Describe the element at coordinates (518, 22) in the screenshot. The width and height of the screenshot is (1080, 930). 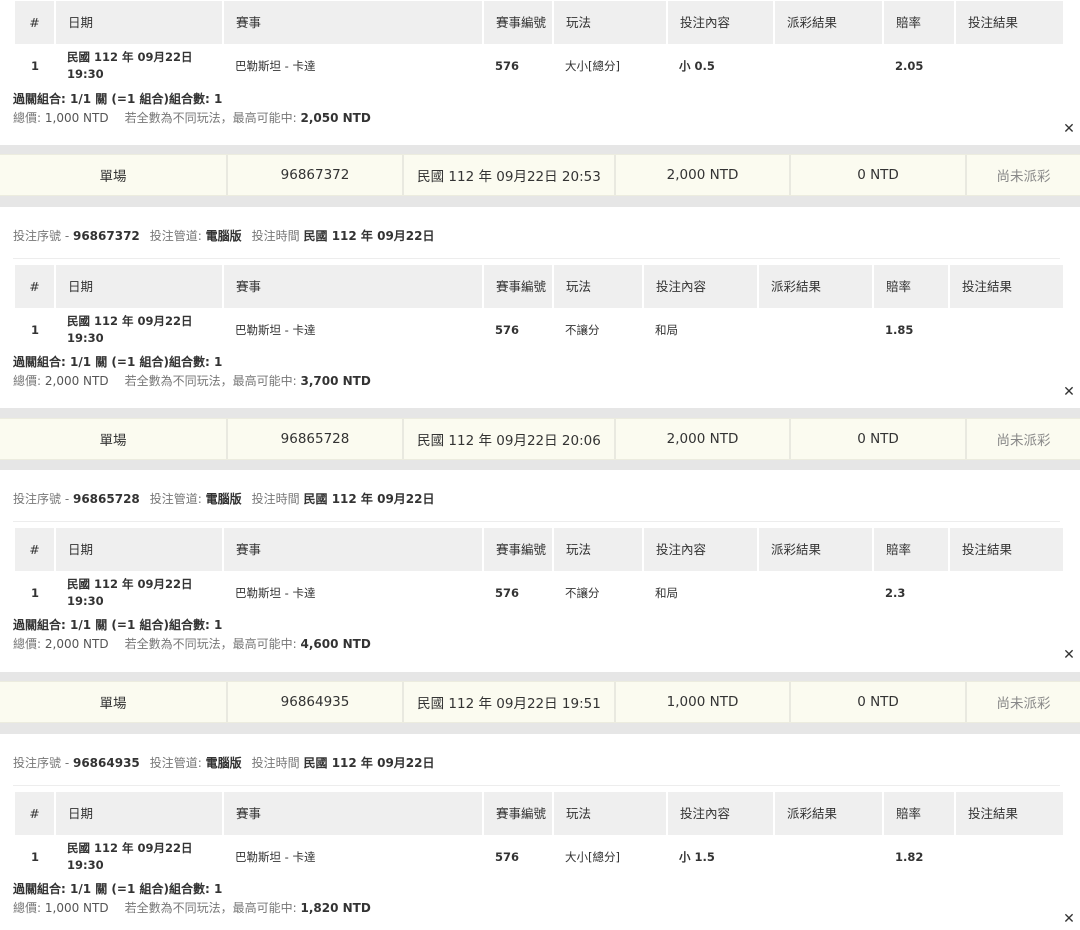
I see `col-header: 賽事編號` at that location.